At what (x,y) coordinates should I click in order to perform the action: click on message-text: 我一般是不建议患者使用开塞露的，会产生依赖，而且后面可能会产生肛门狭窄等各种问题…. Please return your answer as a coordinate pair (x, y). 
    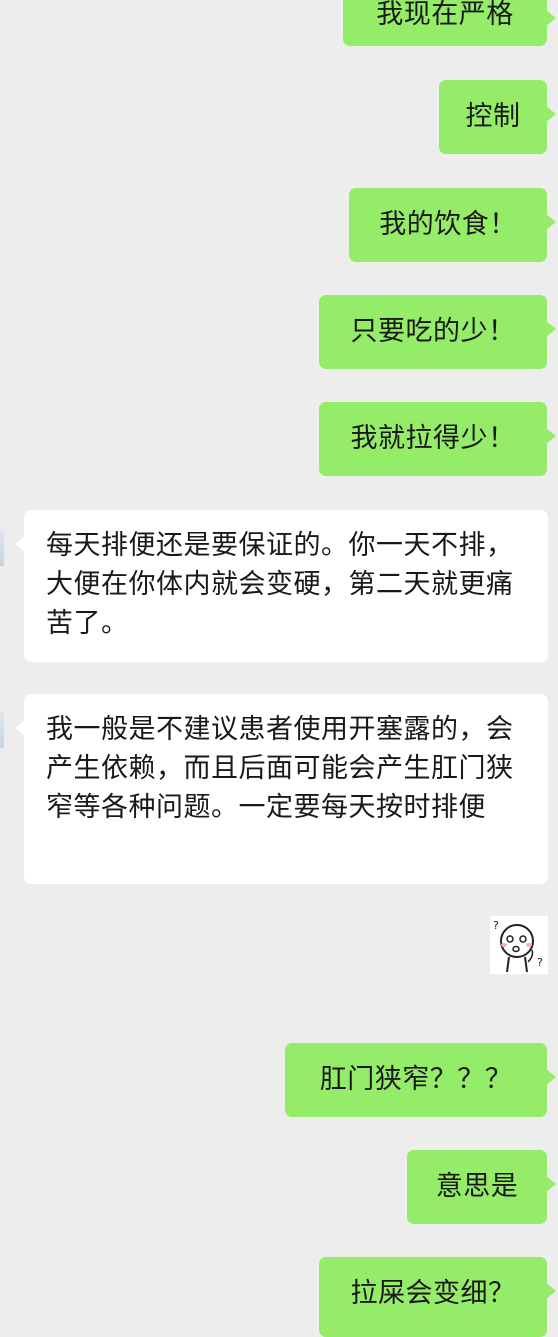
    Looking at the image, I should click on (280, 768).